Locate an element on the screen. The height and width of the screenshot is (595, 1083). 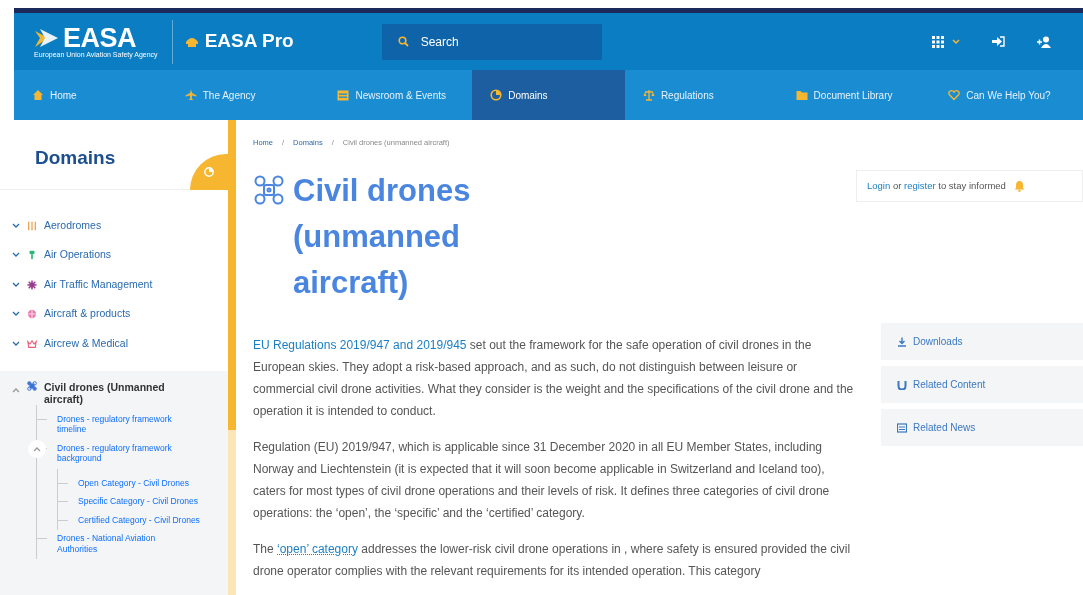
grid-icon is located at coordinates (938, 41).